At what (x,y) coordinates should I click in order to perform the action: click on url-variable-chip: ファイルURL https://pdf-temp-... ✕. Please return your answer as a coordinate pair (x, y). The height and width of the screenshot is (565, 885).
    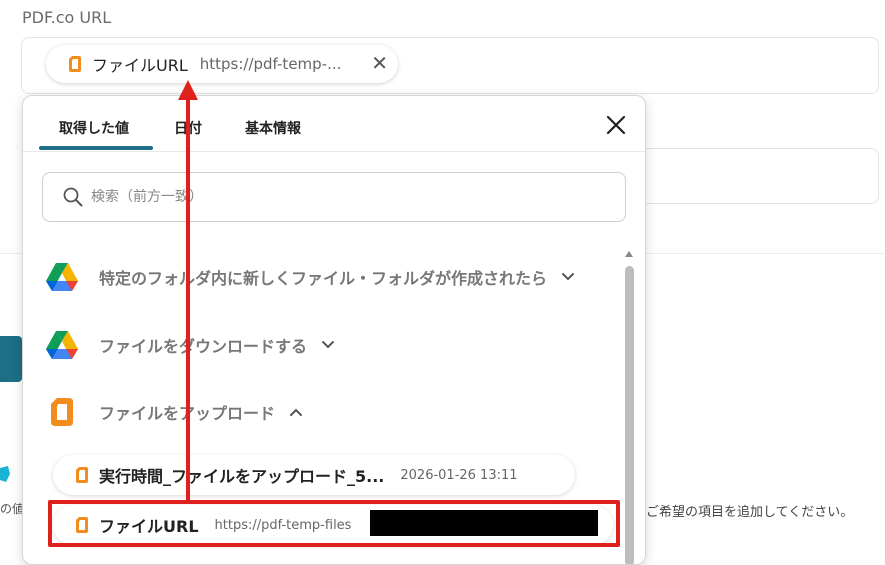
    Looking at the image, I should click on (222, 64).